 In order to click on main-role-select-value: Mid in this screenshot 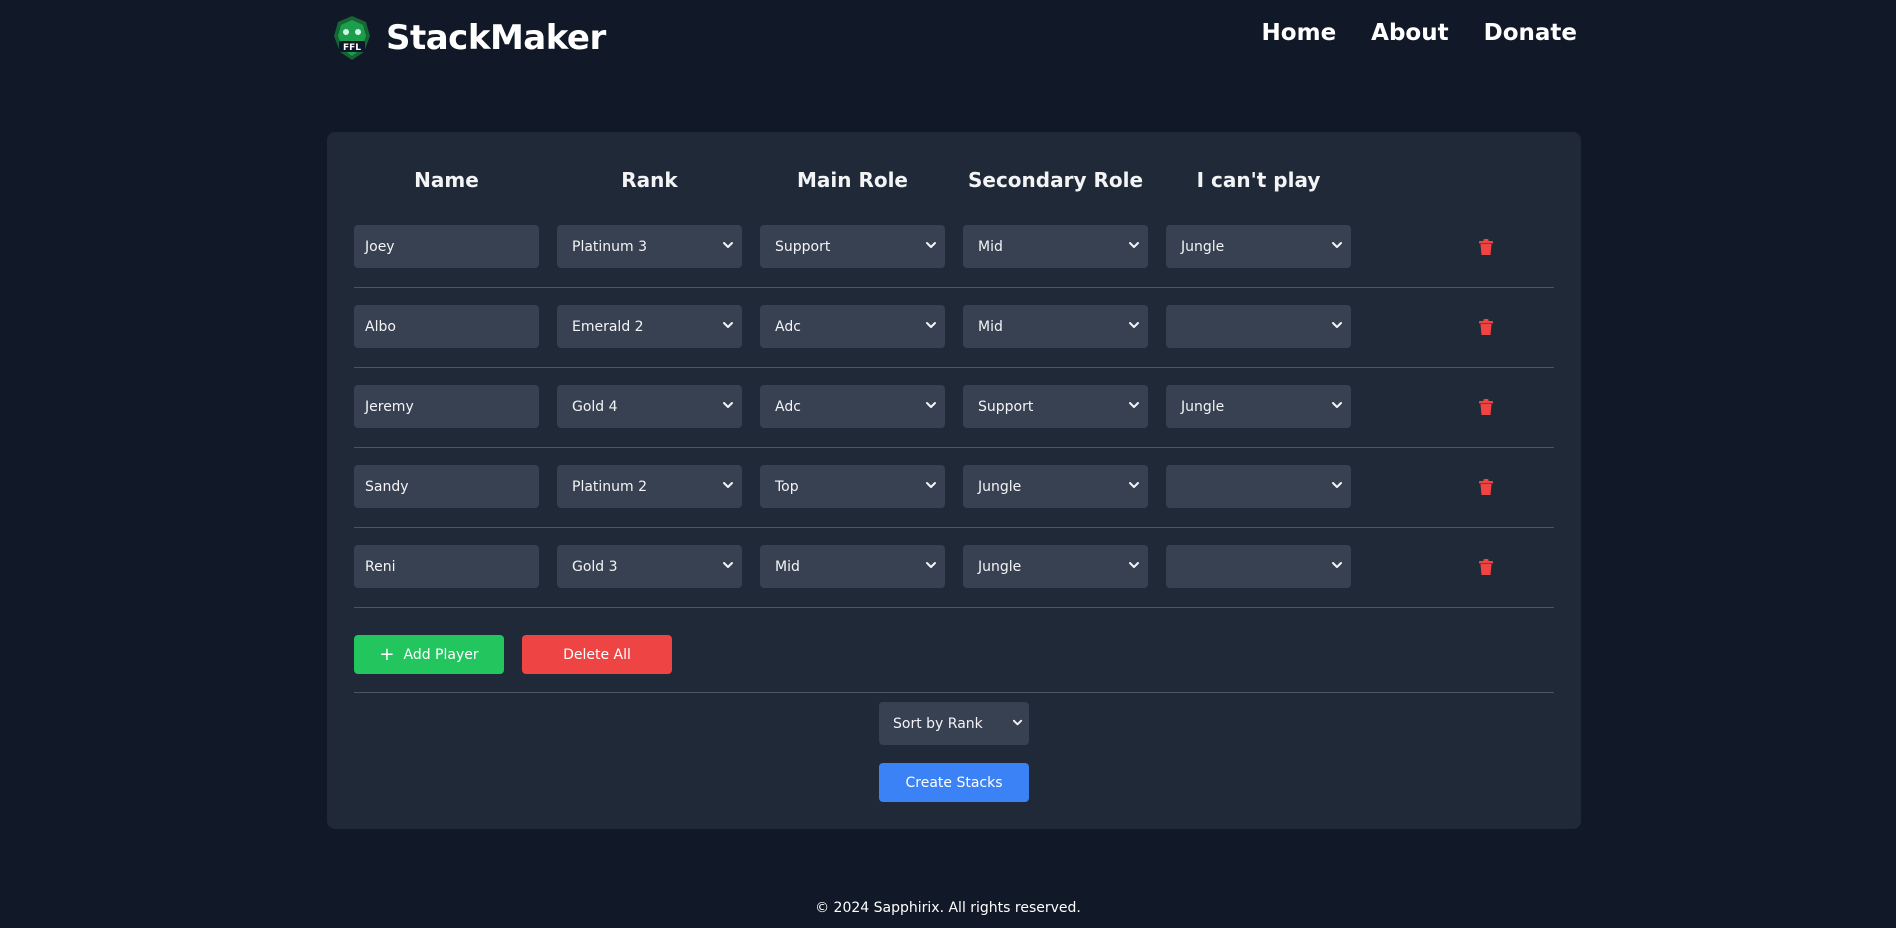, I will do `click(787, 566)`.